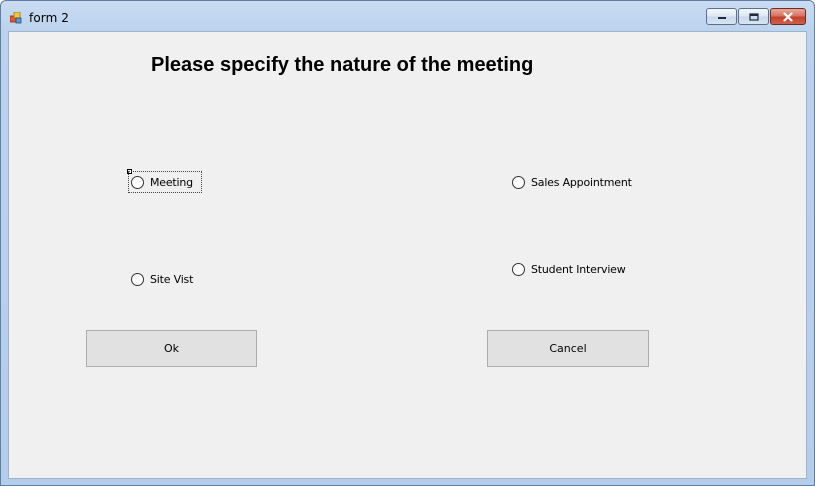 This screenshot has width=815, height=486. I want to click on window-title: form 2, so click(49, 18).